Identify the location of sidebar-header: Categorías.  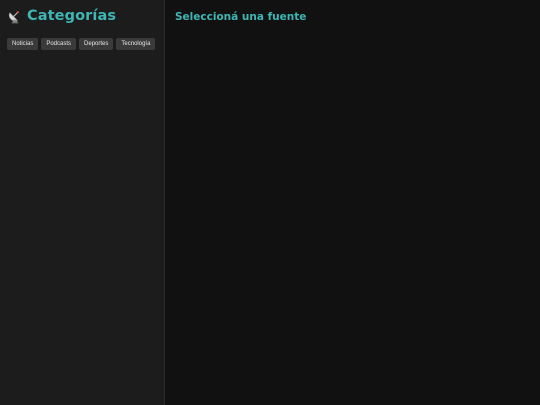
(82, 16).